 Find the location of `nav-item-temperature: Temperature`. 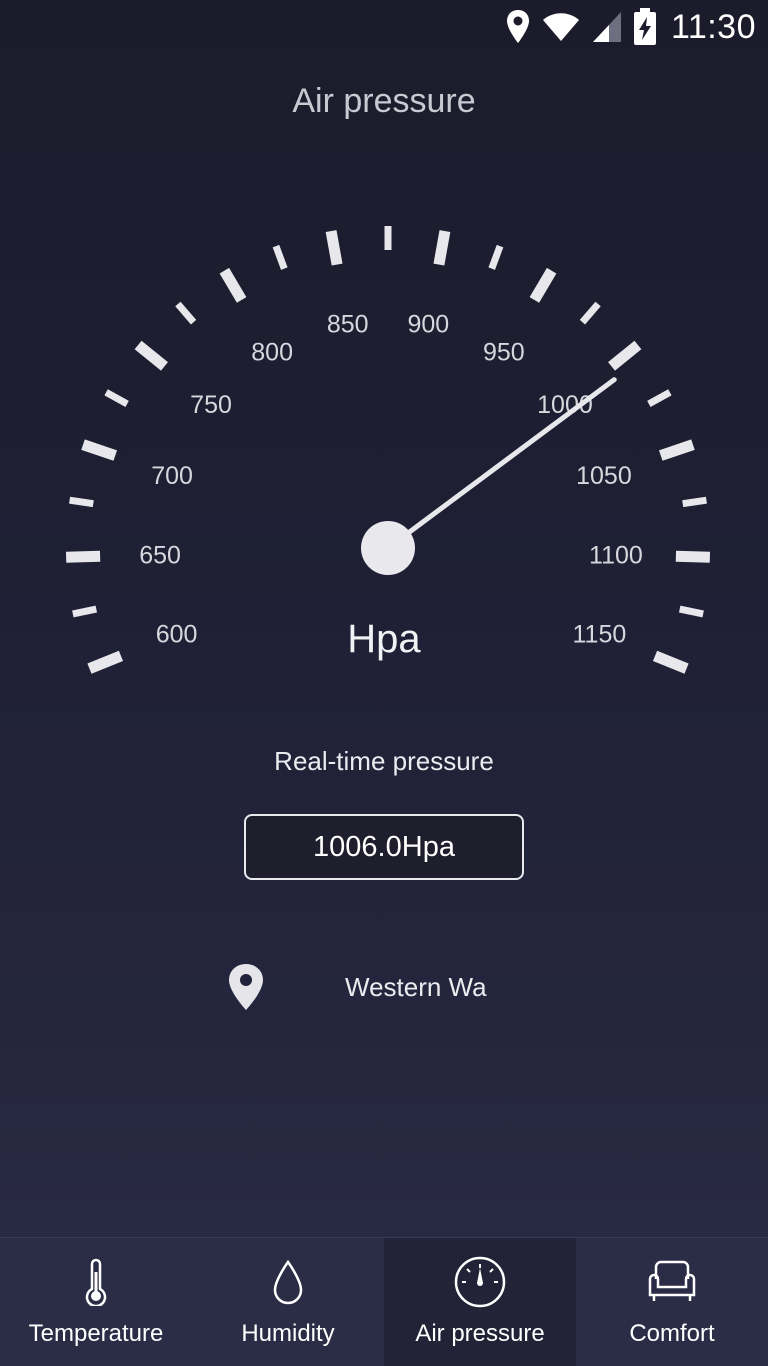

nav-item-temperature: Temperature is located at coordinates (96, 1302).